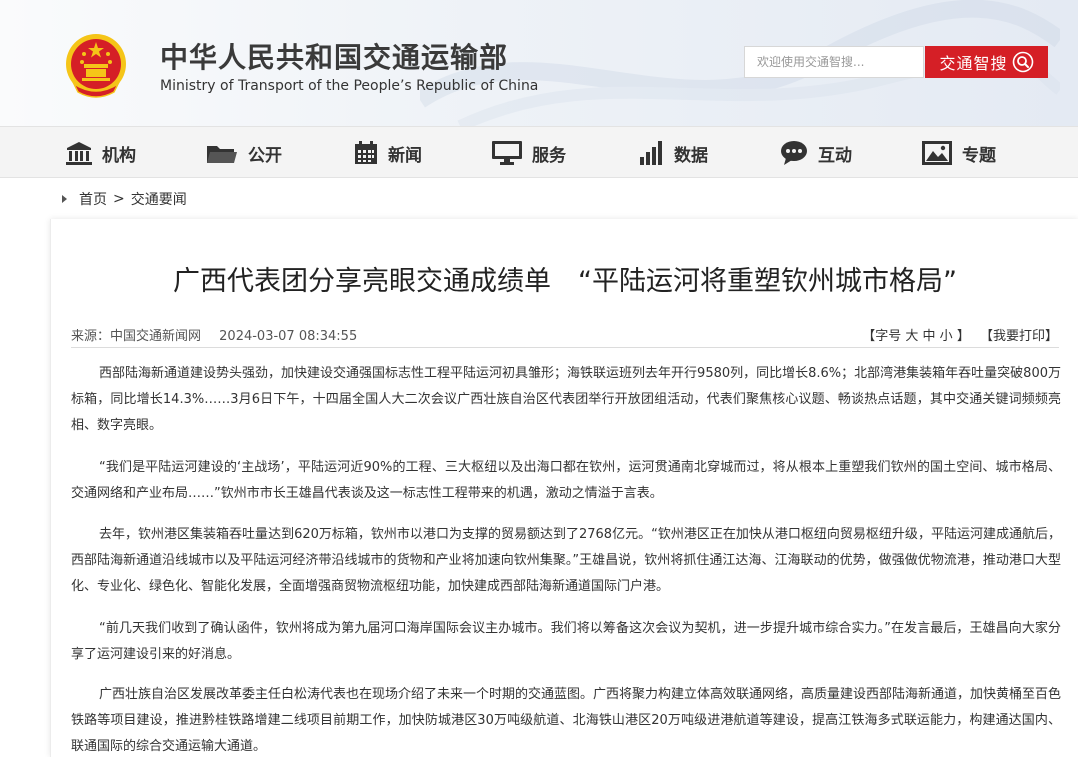 This screenshot has height=757, width=1078. What do you see at coordinates (565, 281) in the screenshot?
I see `article-title: 广西代表团分享亮眼交通成绩单 “平陆运河将重塑钦州城市格局”` at bounding box center [565, 281].